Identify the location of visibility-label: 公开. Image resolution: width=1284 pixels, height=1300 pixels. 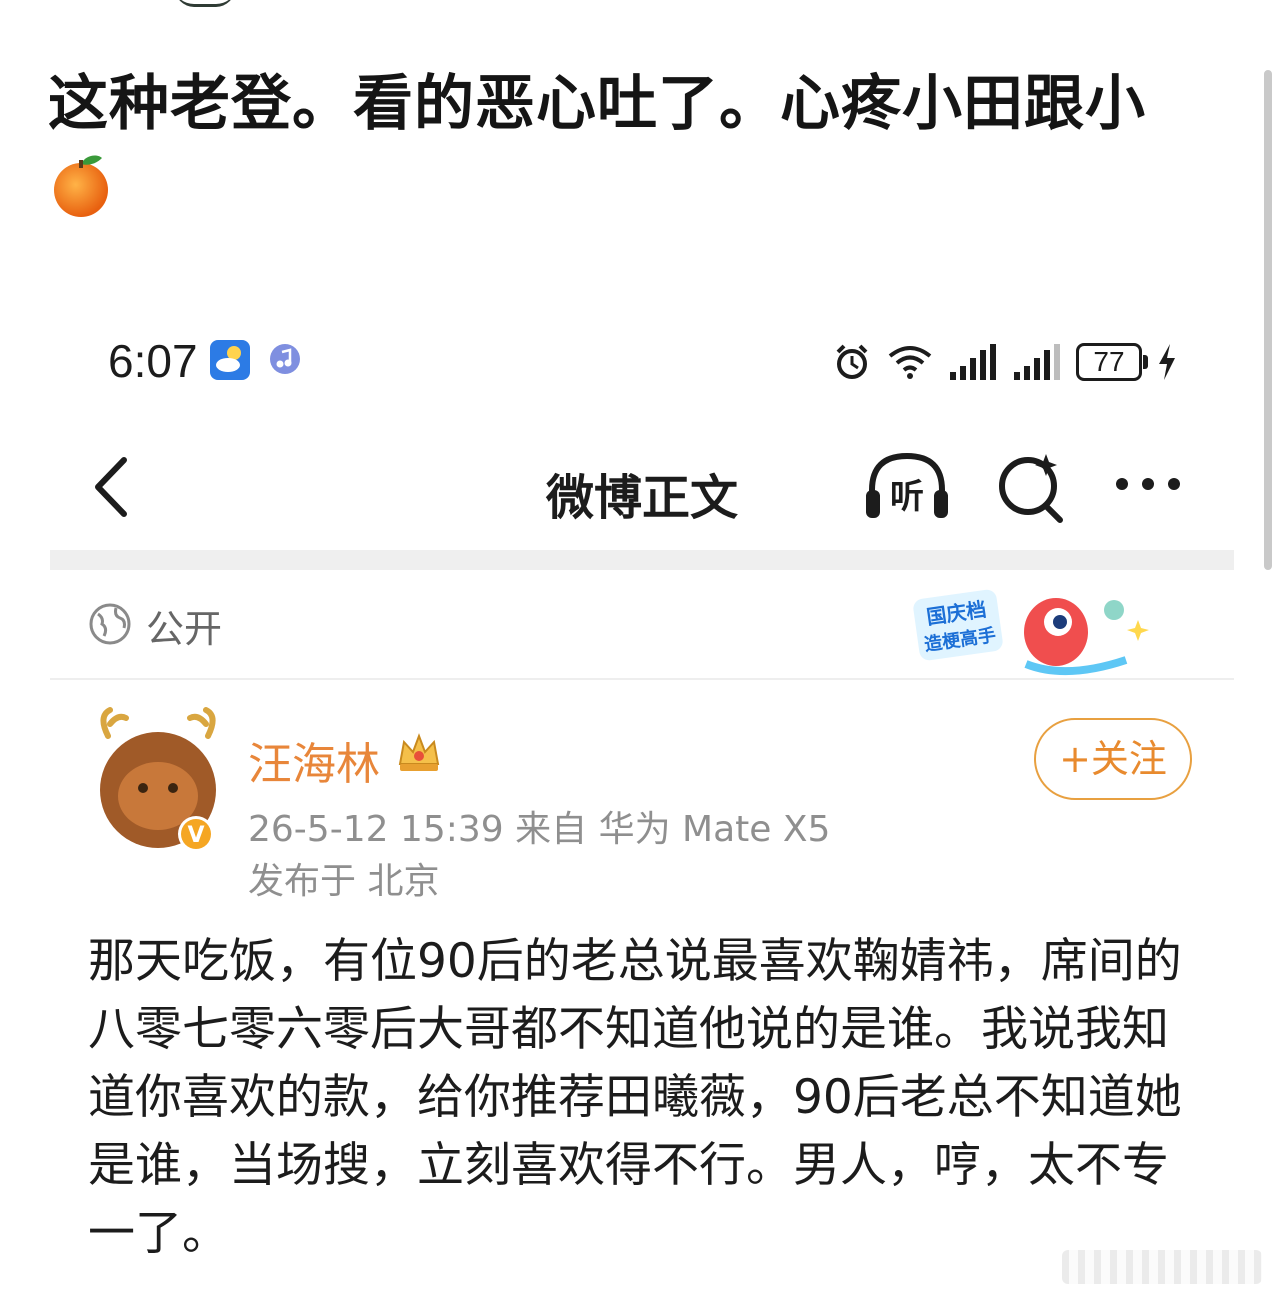
(184, 629).